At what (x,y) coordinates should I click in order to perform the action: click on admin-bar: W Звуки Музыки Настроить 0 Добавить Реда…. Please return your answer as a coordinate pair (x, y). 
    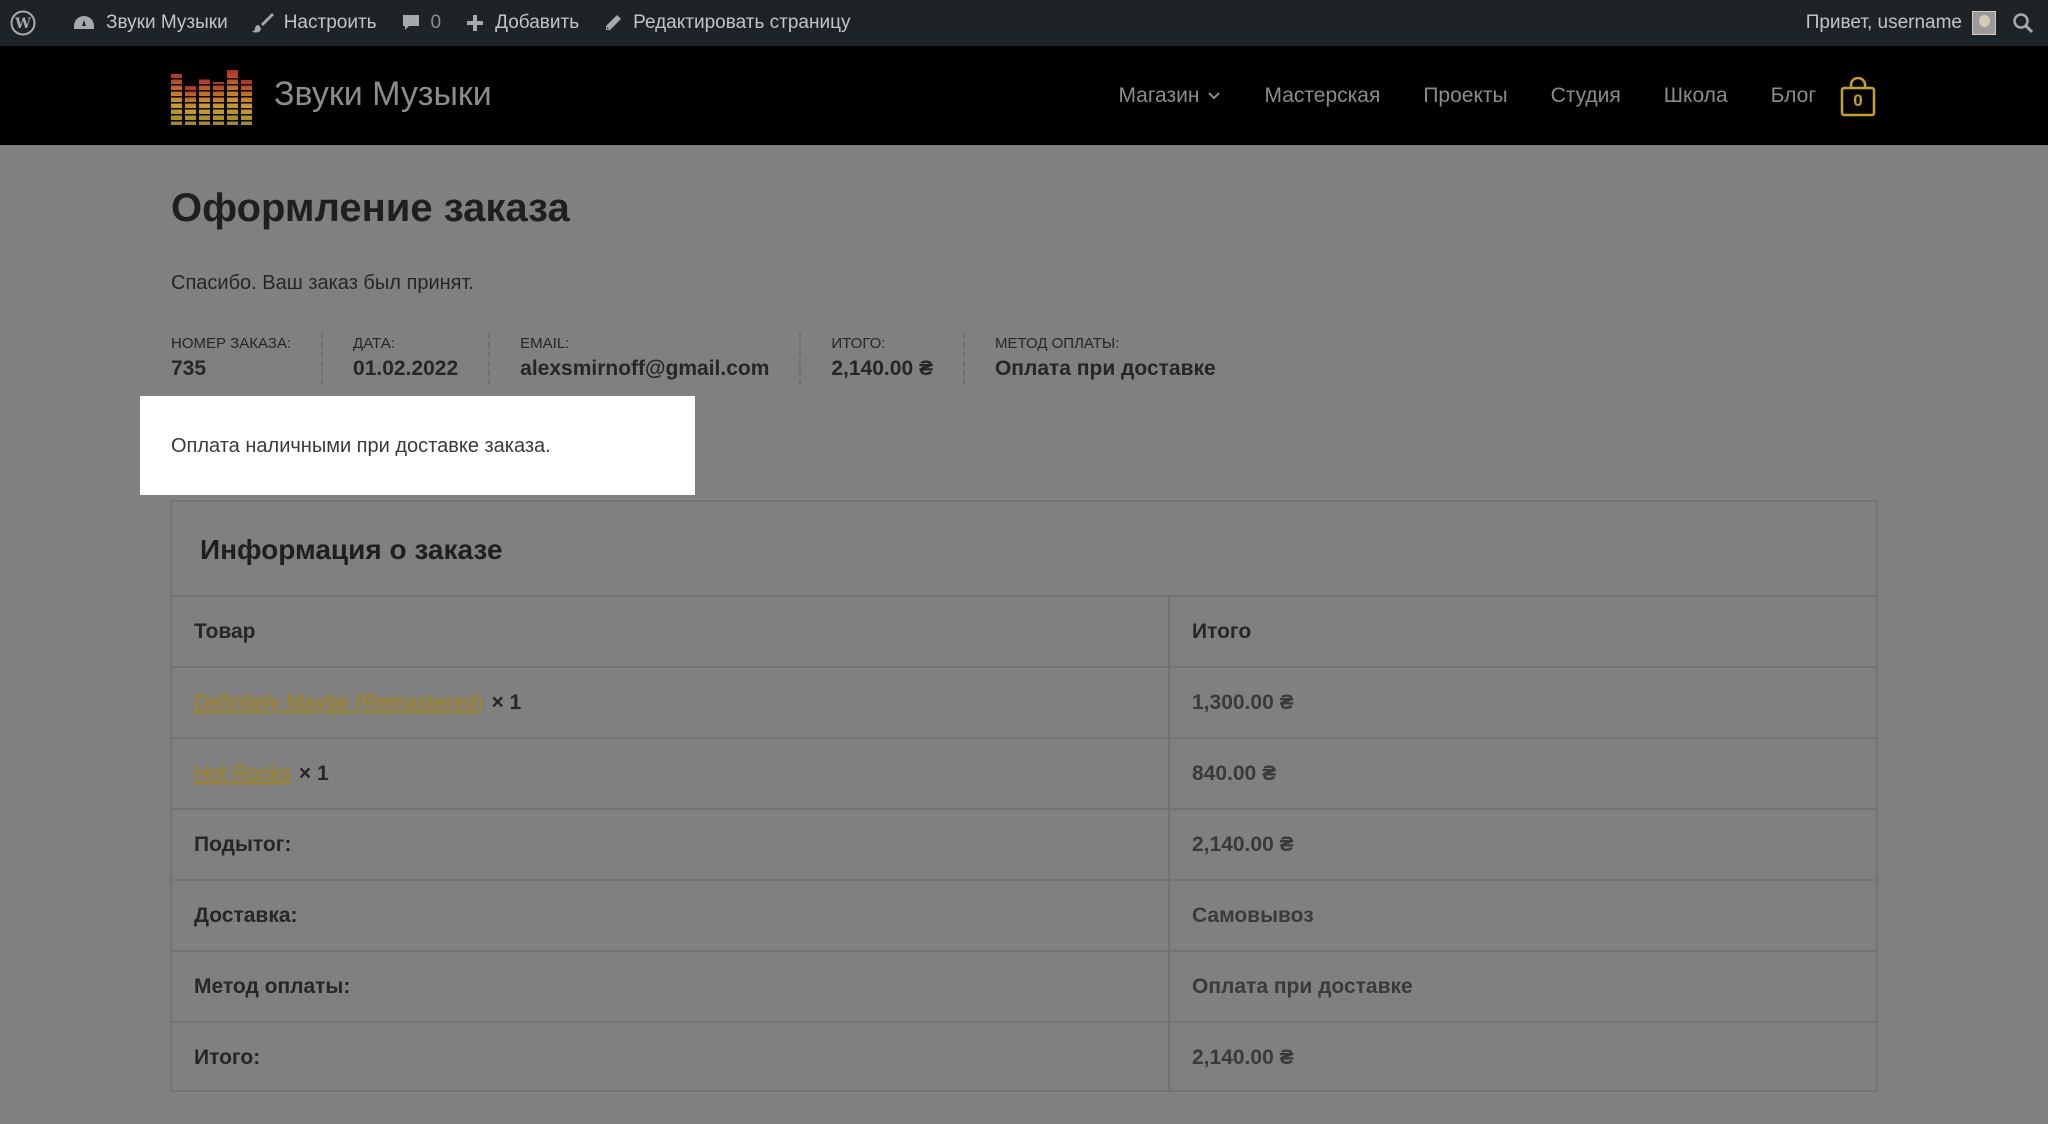
    Looking at the image, I should click on (1024, 23).